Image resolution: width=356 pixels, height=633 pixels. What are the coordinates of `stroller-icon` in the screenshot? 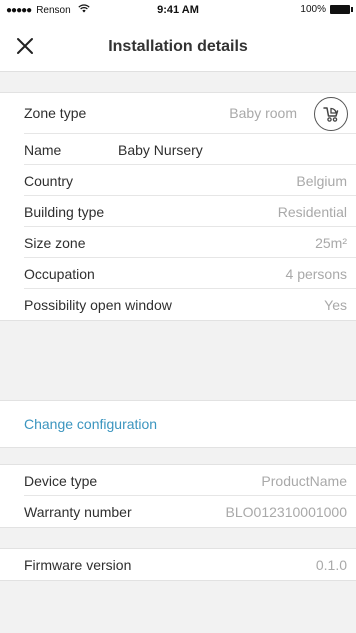 It's located at (331, 114).